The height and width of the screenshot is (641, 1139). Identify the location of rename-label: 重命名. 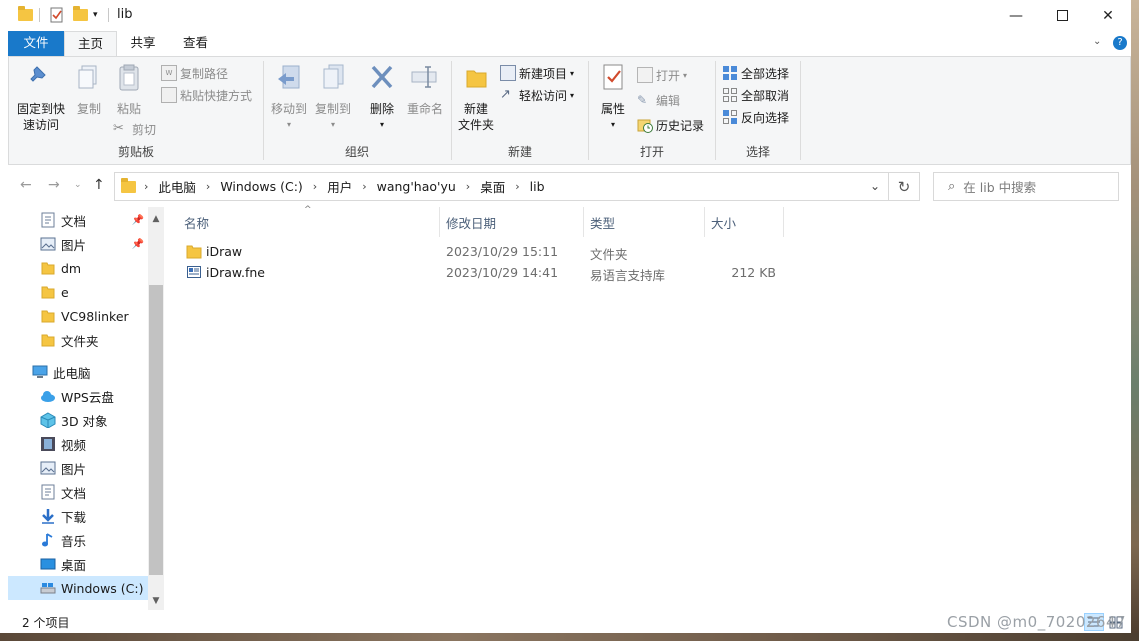
(424, 109).